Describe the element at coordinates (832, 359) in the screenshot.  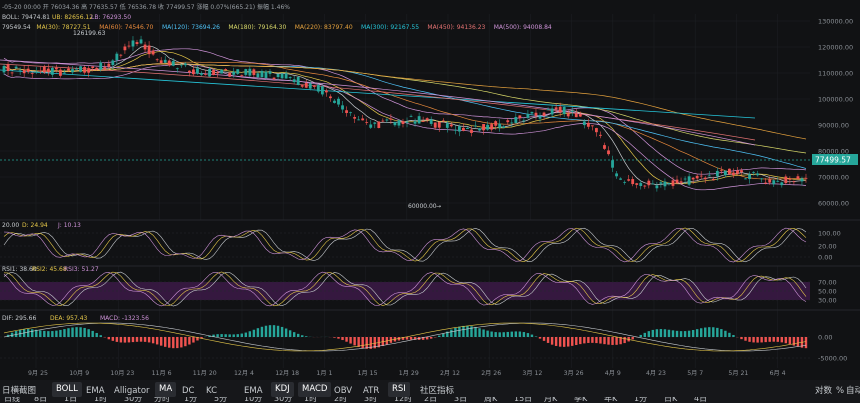
I see `indicator-axis-label: -5000.00` at that location.